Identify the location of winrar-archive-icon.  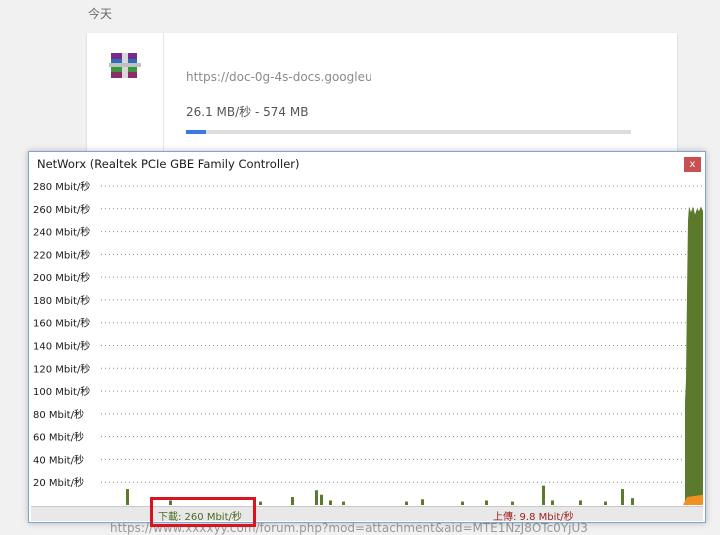
(125, 65).